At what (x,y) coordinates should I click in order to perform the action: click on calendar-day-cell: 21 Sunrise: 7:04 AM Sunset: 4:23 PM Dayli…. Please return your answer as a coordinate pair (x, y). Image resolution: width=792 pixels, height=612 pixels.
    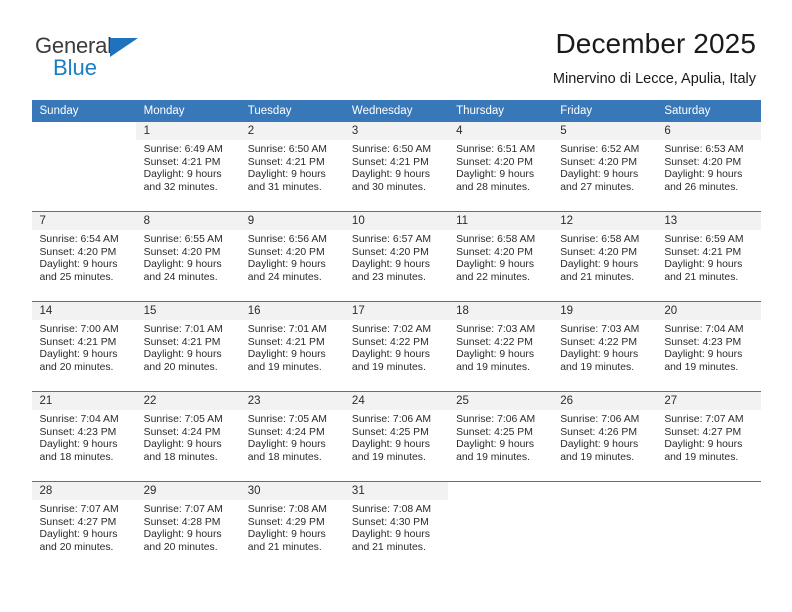
    Looking at the image, I should click on (83, 436).